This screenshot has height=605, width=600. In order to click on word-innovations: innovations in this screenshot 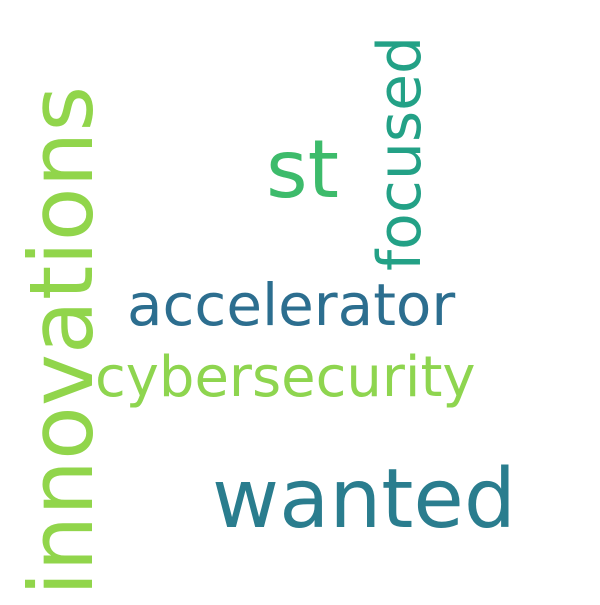, I will do `click(61, 341)`.